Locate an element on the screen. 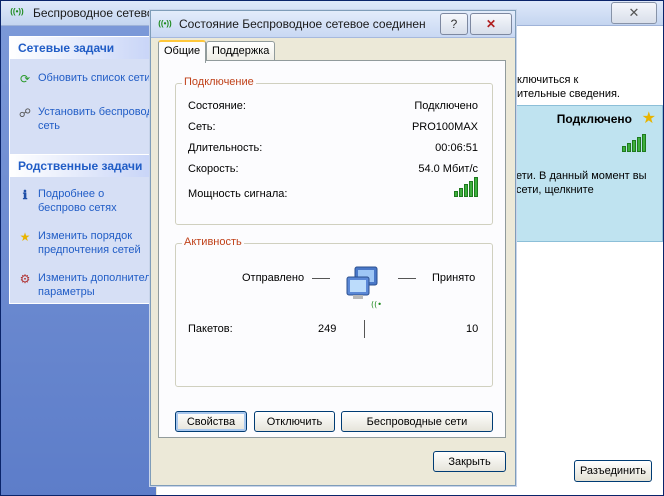 The image size is (664, 496). task-setup-wireless-network: ☍ Установить беспровод сеть is located at coordinates (83, 120).